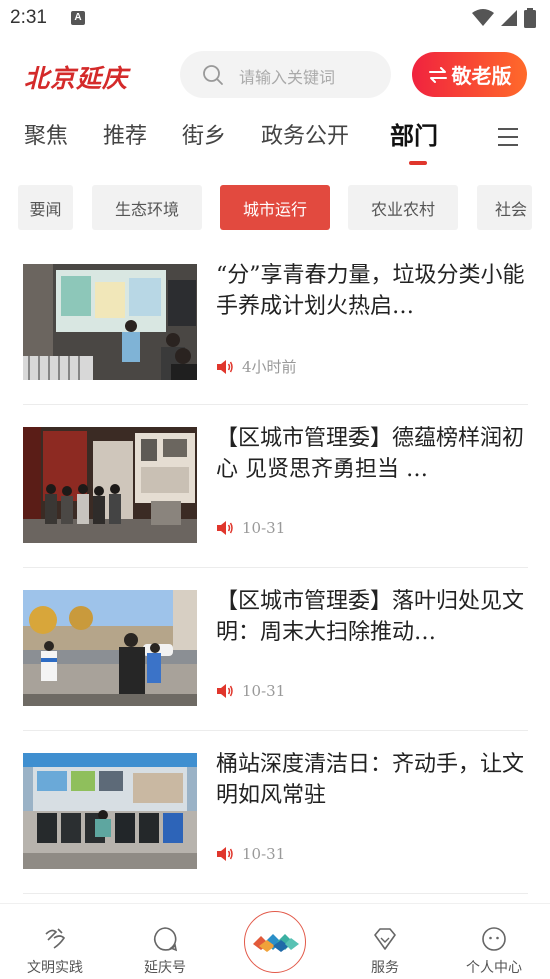  I want to click on chip-agriculture: 农业农村, so click(403, 207).